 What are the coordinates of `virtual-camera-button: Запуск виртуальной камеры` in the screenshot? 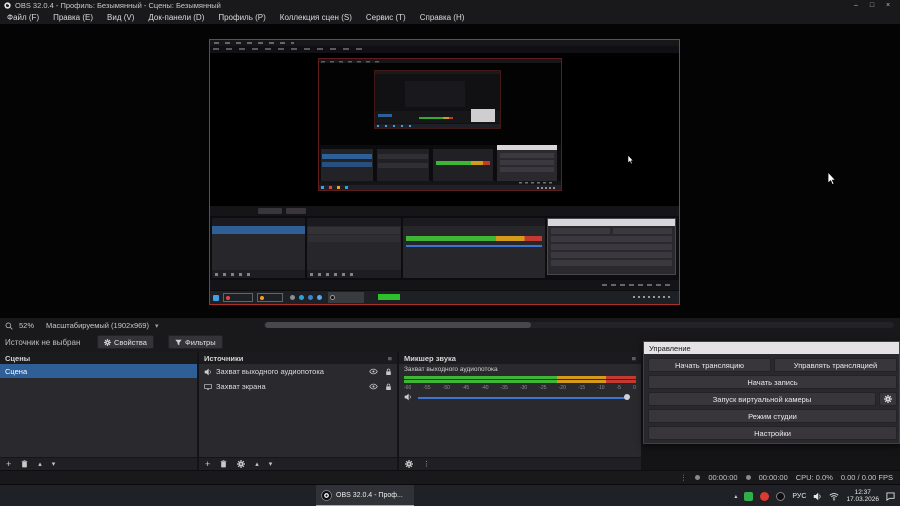 It's located at (762, 399).